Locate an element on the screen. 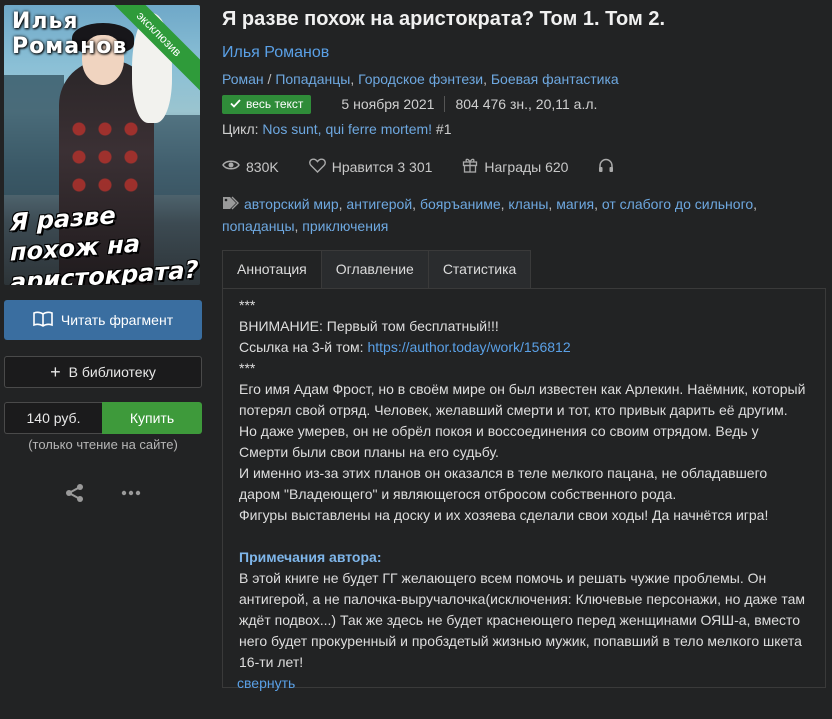 The height and width of the screenshot is (719, 832). price: 140 руб. is located at coordinates (53, 418).